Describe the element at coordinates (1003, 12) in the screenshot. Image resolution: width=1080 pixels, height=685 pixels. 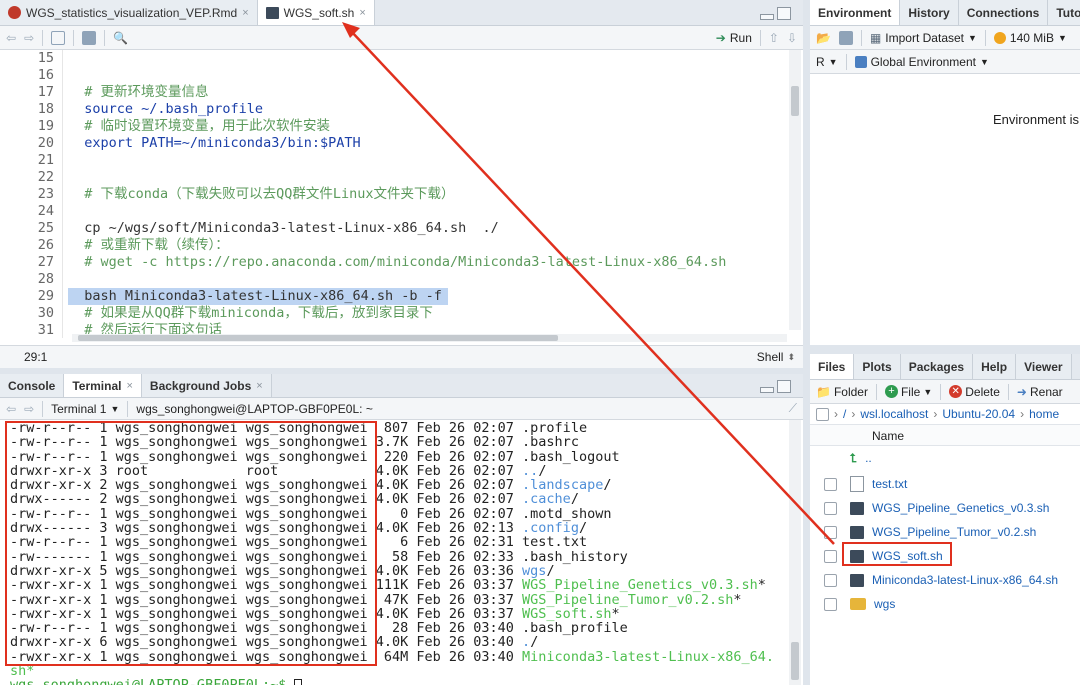
I see `tab-connections: Connections` at that location.